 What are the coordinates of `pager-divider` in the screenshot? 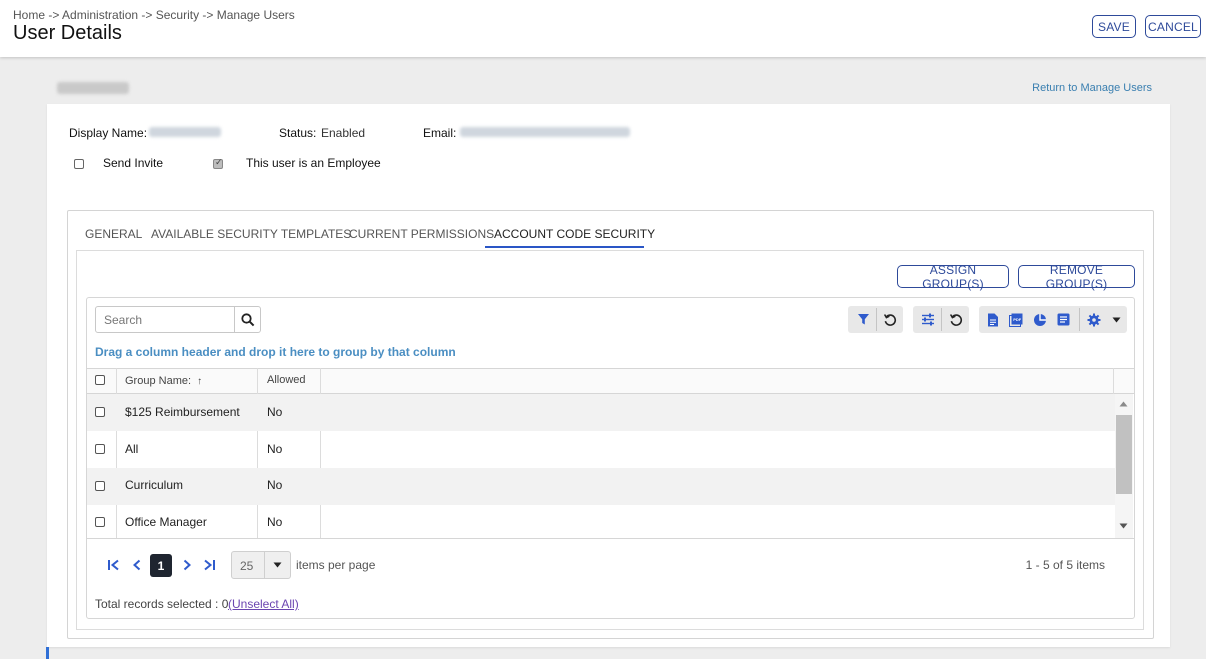 It's located at (610, 538).